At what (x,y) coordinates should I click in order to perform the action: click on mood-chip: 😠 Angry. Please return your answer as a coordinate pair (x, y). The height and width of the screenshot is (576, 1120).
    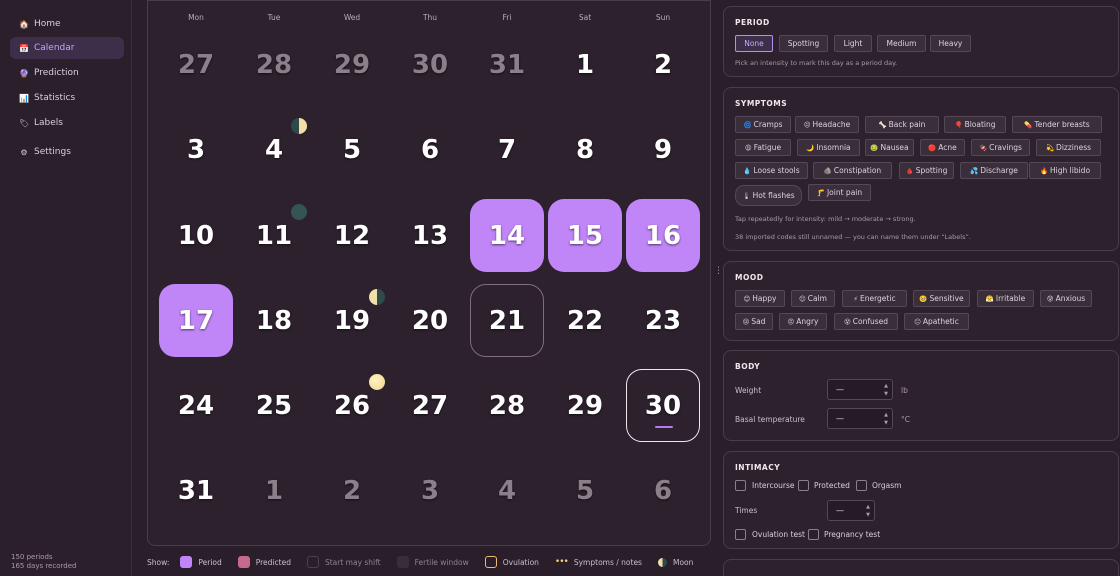
    Looking at the image, I should click on (803, 321).